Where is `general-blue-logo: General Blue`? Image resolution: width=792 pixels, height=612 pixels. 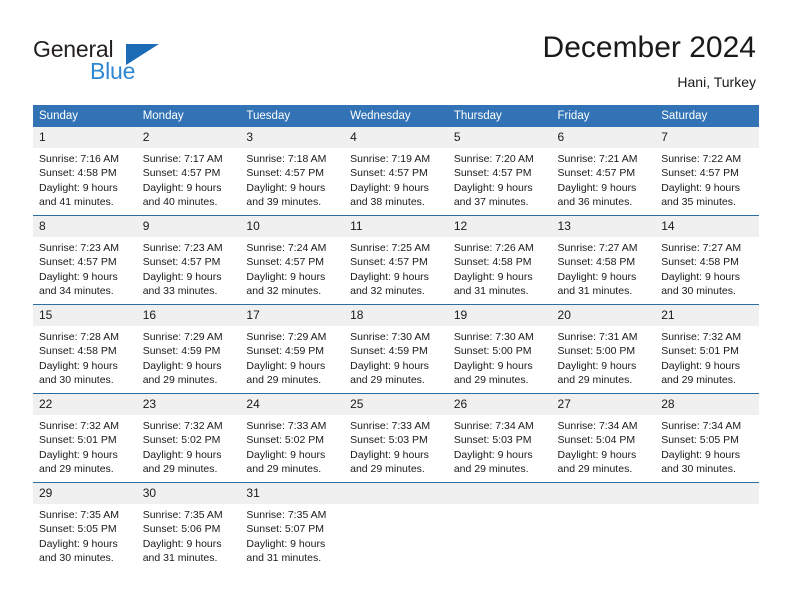 general-blue-logo: General Blue is located at coordinates (103, 62).